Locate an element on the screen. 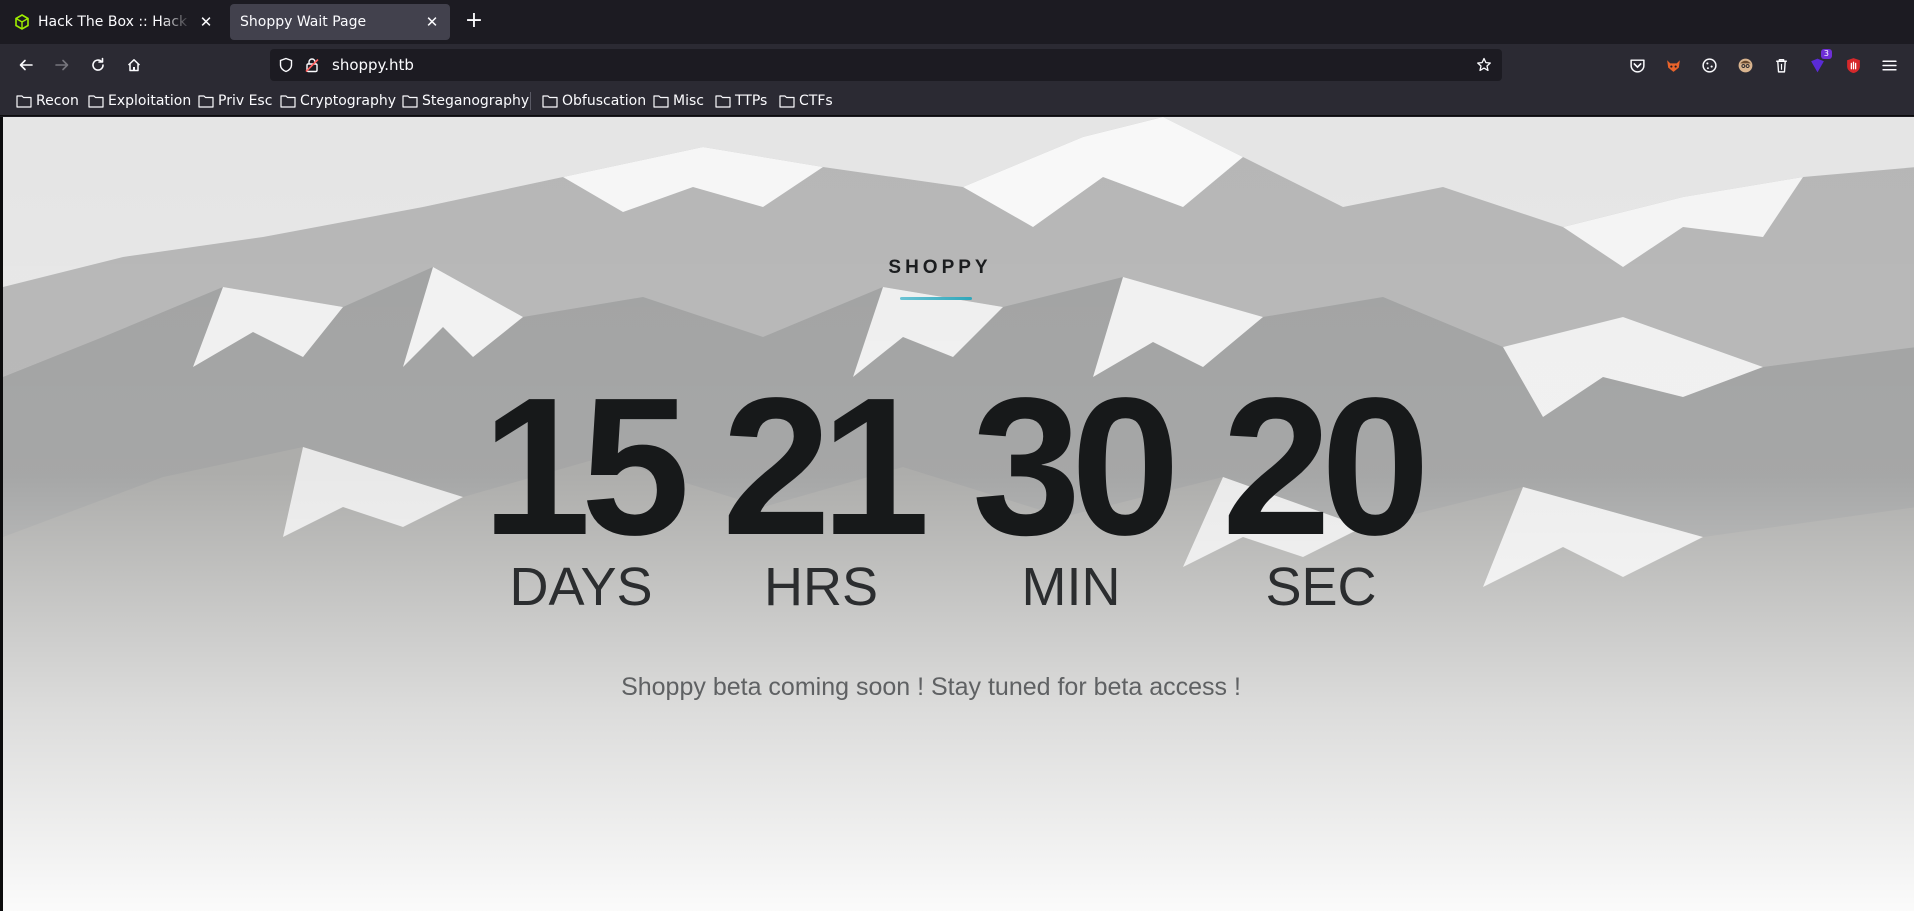 This screenshot has width=1914, height=911. trash-icon is located at coordinates (1781, 65).